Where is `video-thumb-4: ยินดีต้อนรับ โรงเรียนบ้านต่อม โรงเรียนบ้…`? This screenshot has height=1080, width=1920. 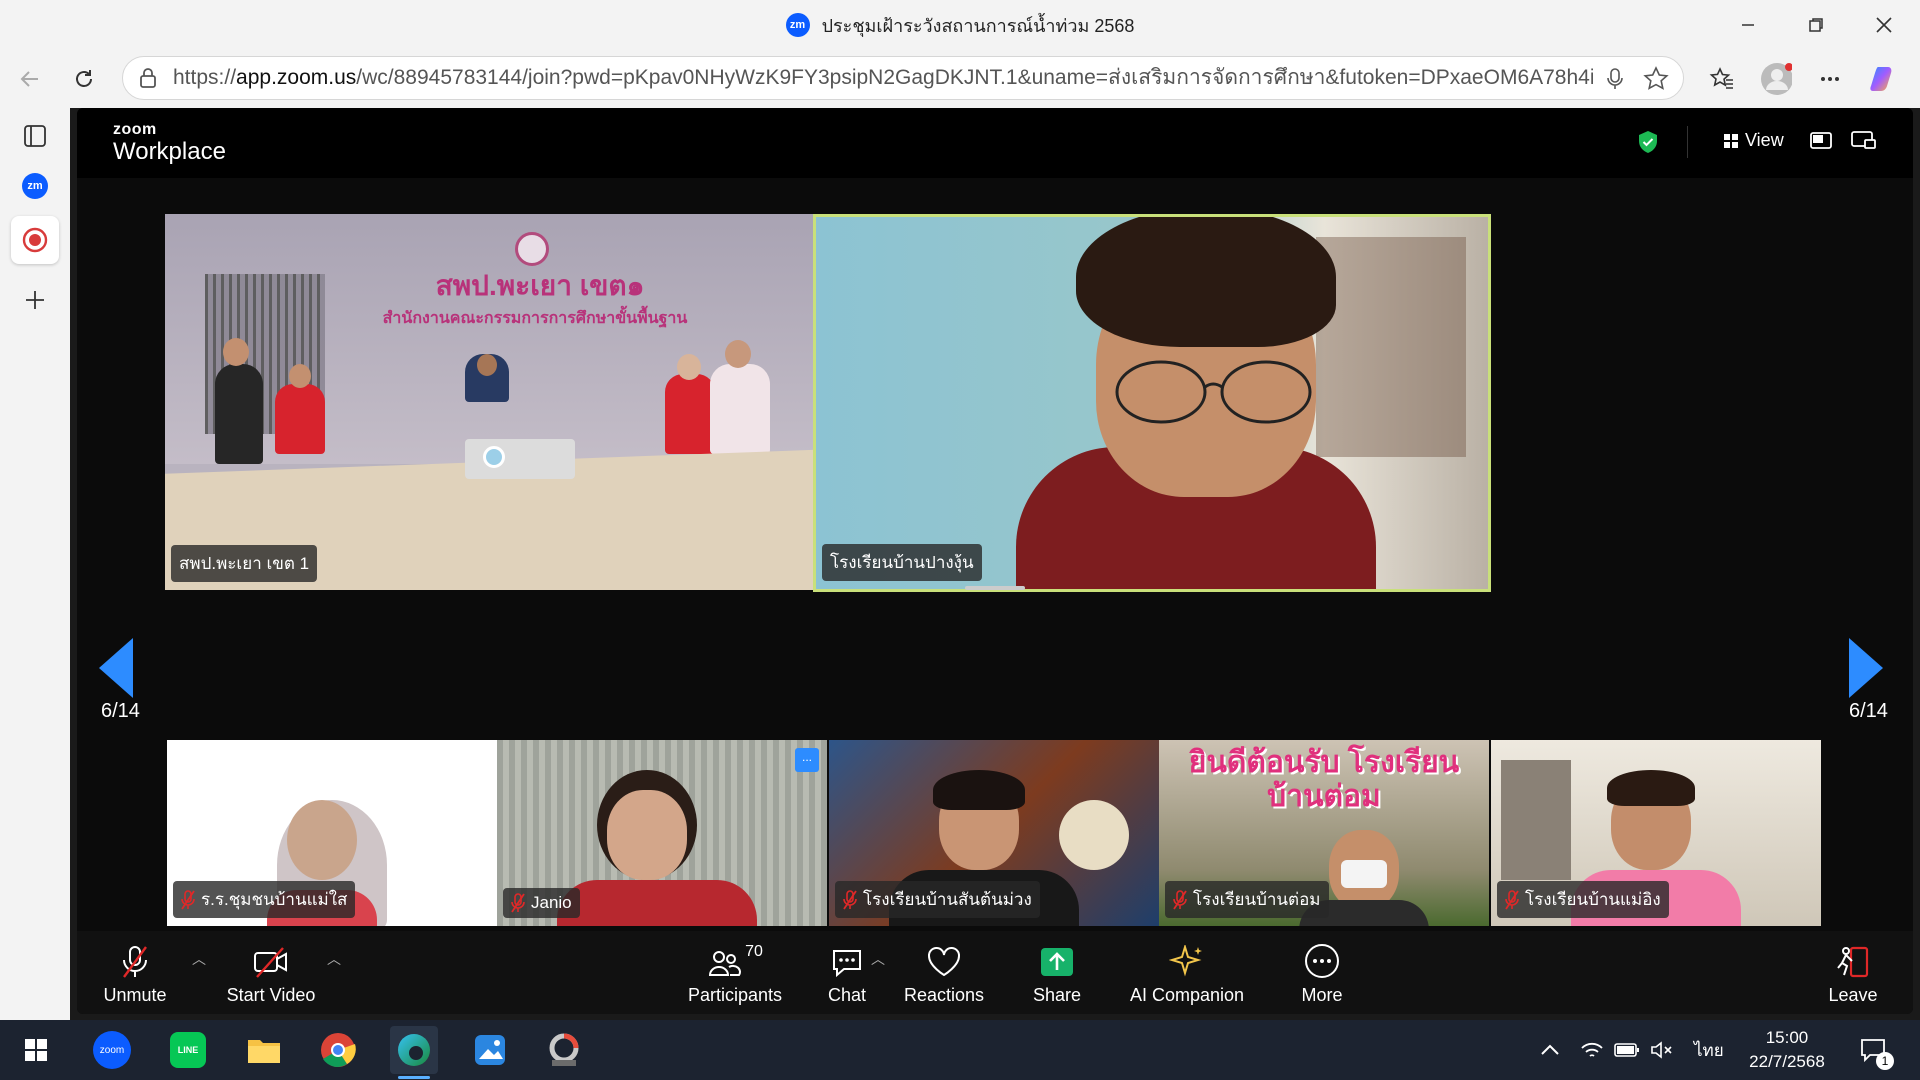 video-thumb-4: ยินดีต้อนรับ โรงเรียนบ้านต่อม โรงเรียนบ้… is located at coordinates (1324, 833).